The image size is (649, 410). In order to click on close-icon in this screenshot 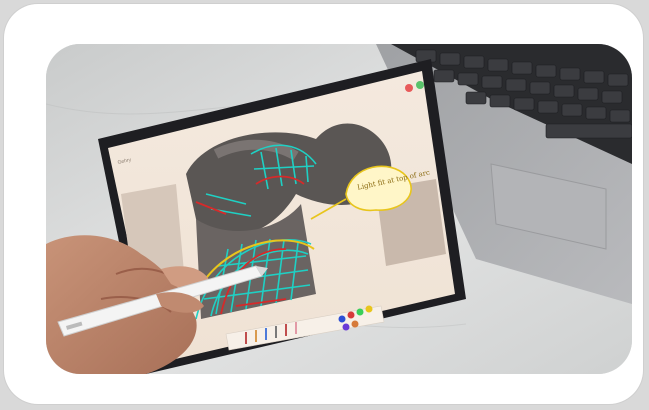, I will do `click(409, 88)`.